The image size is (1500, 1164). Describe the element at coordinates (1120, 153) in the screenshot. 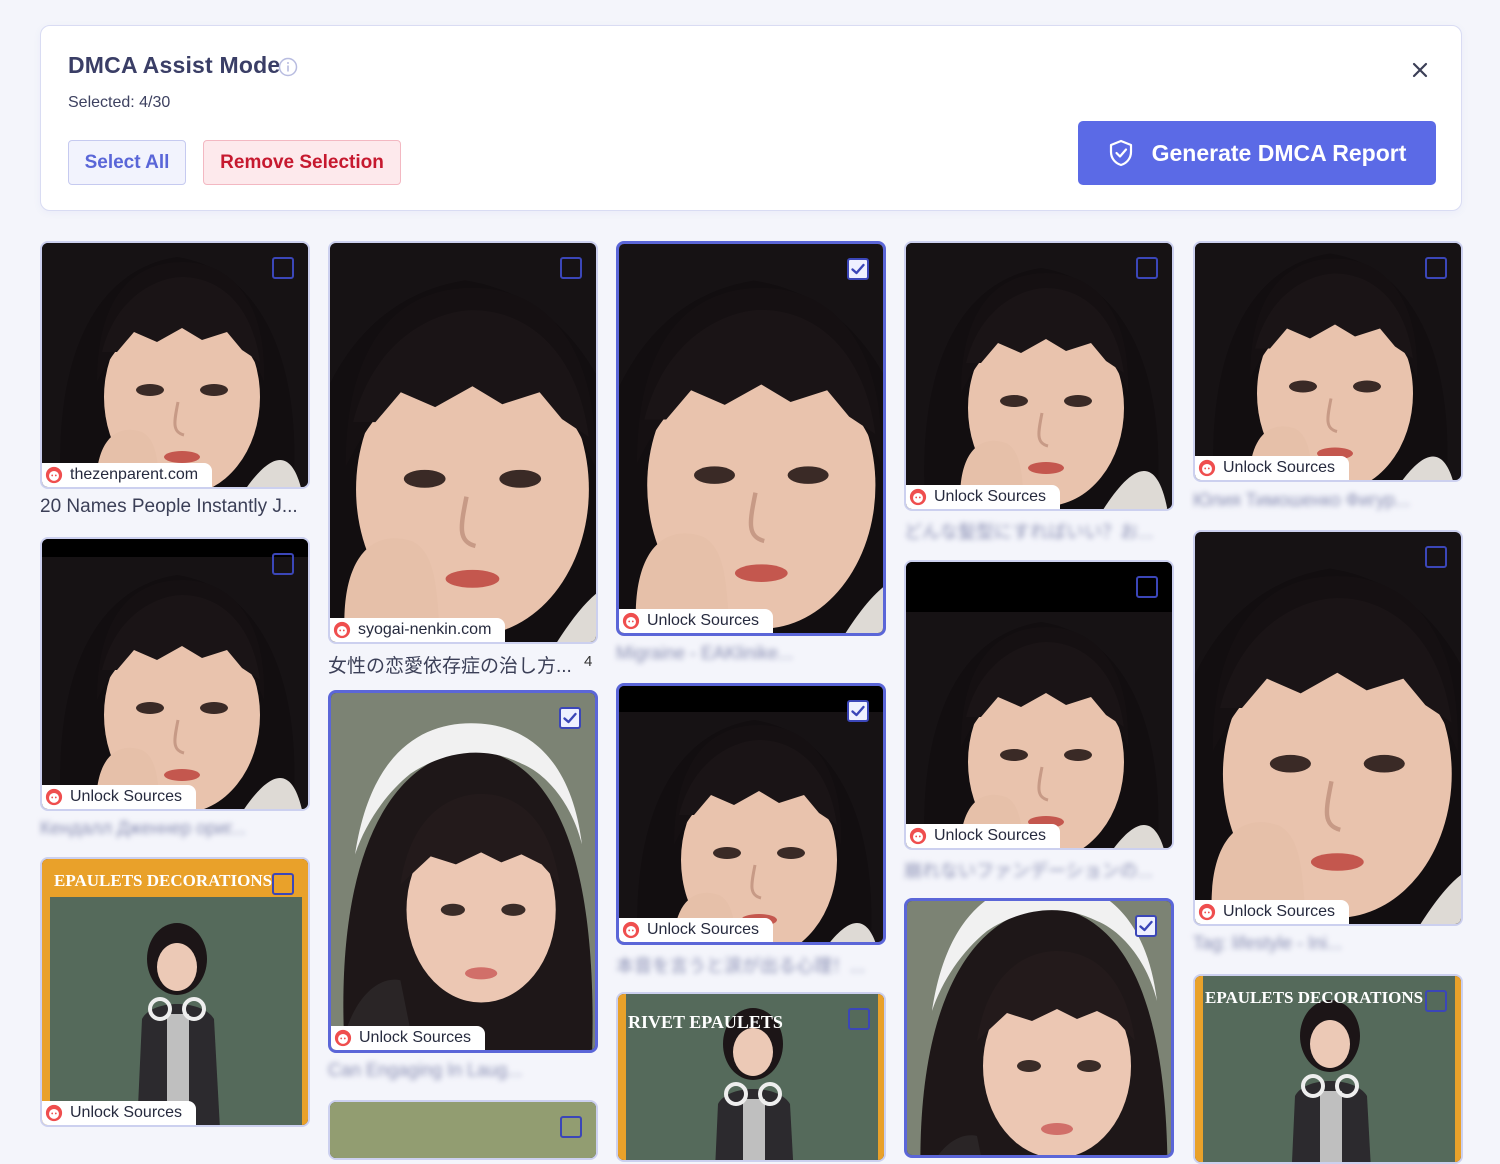

I see `shield-check-icon` at that location.